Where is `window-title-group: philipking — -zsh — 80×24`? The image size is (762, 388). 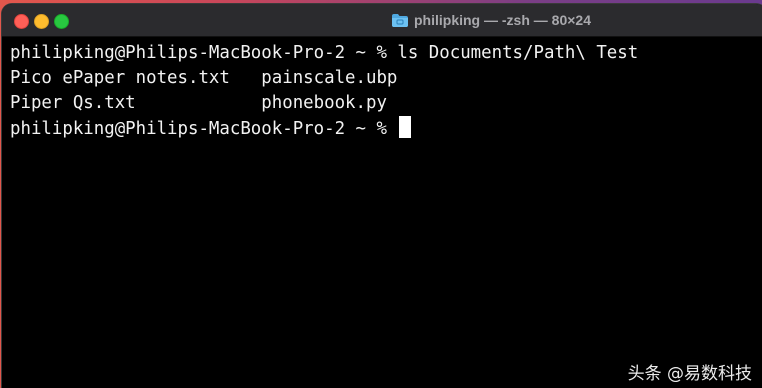 window-title-group: philipking — -zsh — 80×24 is located at coordinates (491, 20).